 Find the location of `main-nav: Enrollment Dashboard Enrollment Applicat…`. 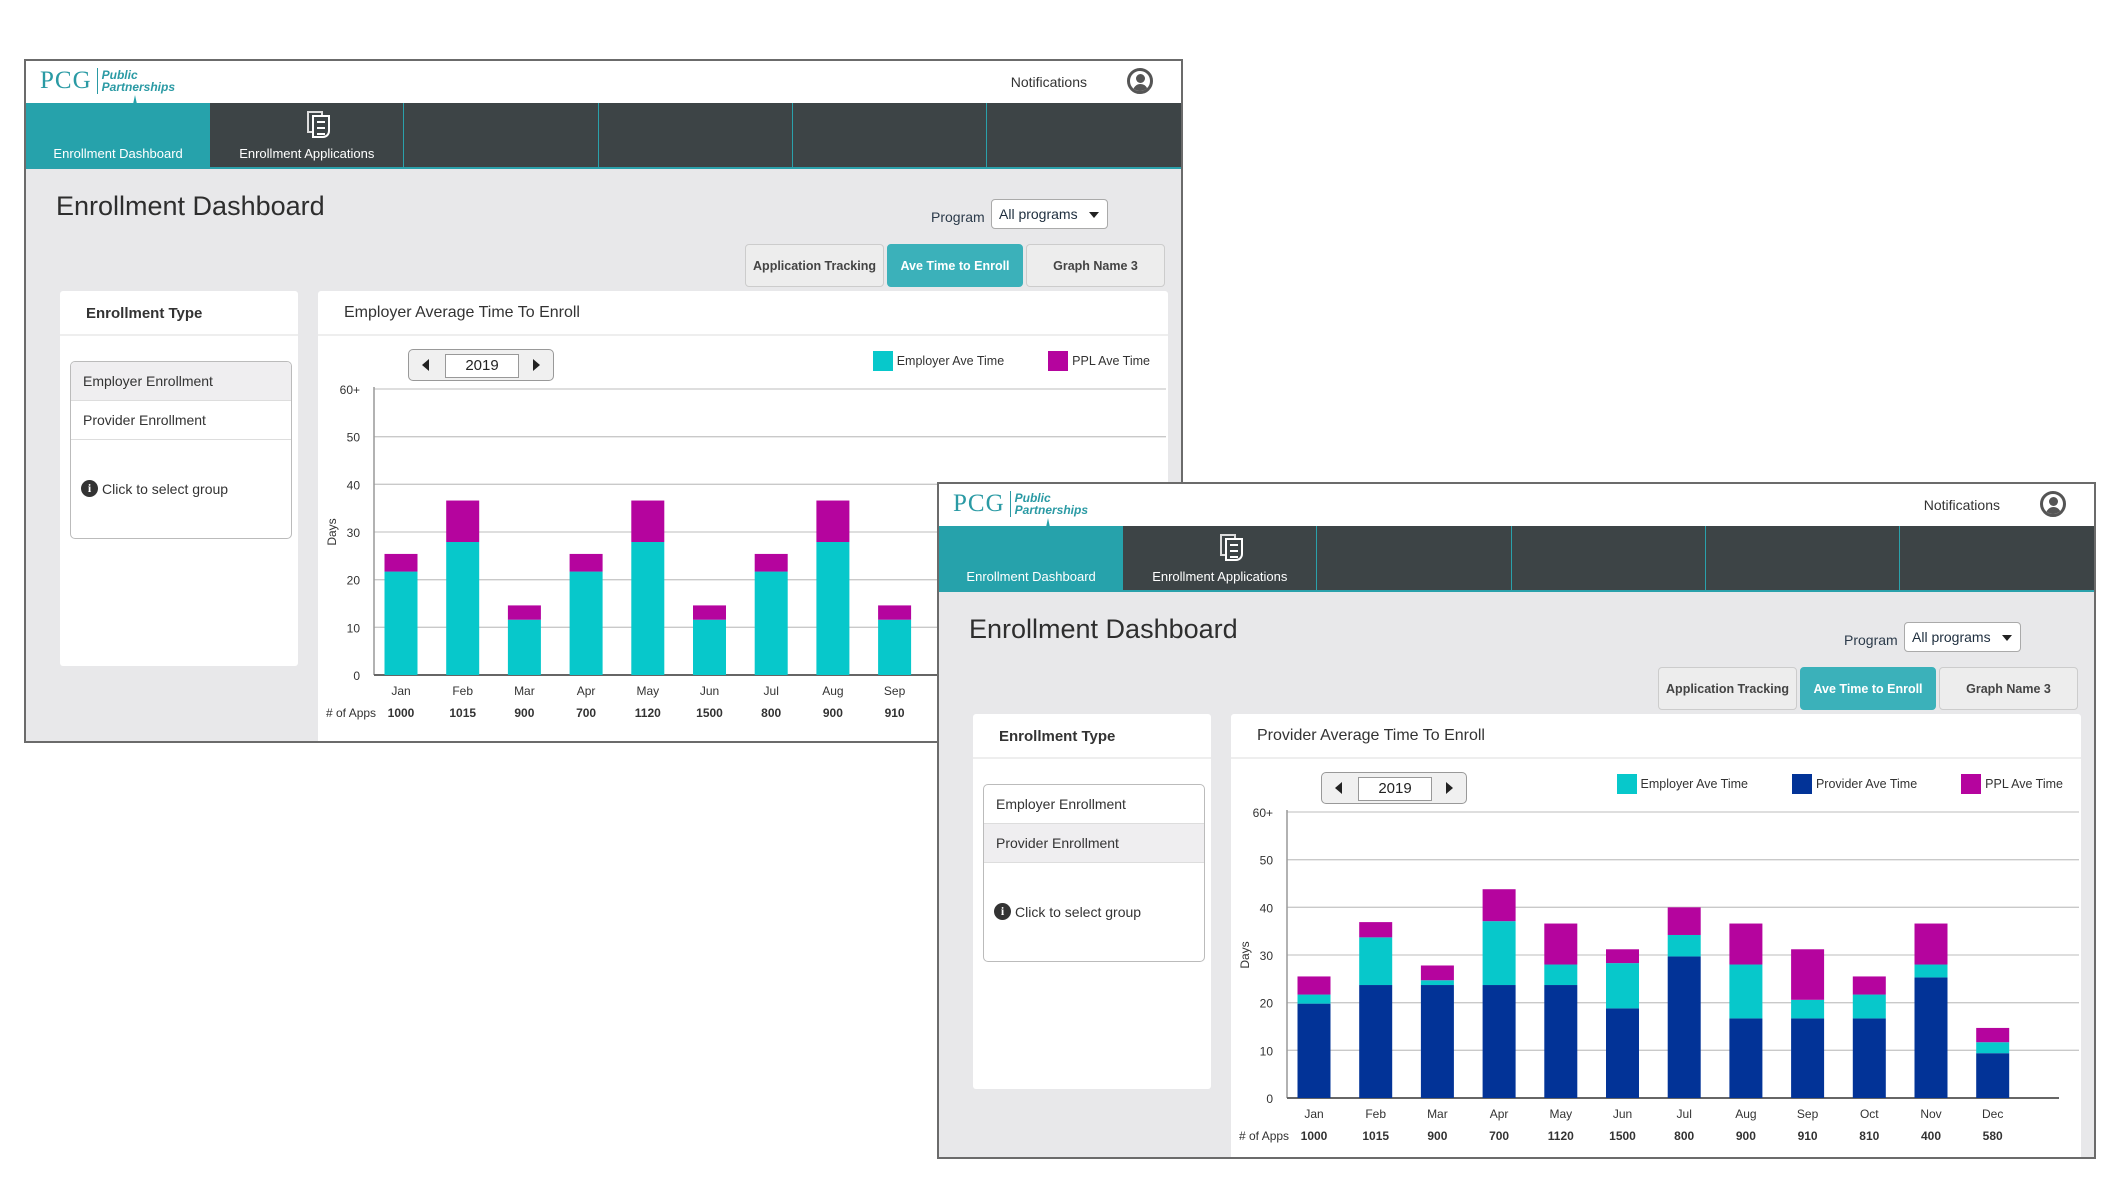

main-nav: Enrollment Dashboard Enrollment Applicat… is located at coordinates (1516, 555).